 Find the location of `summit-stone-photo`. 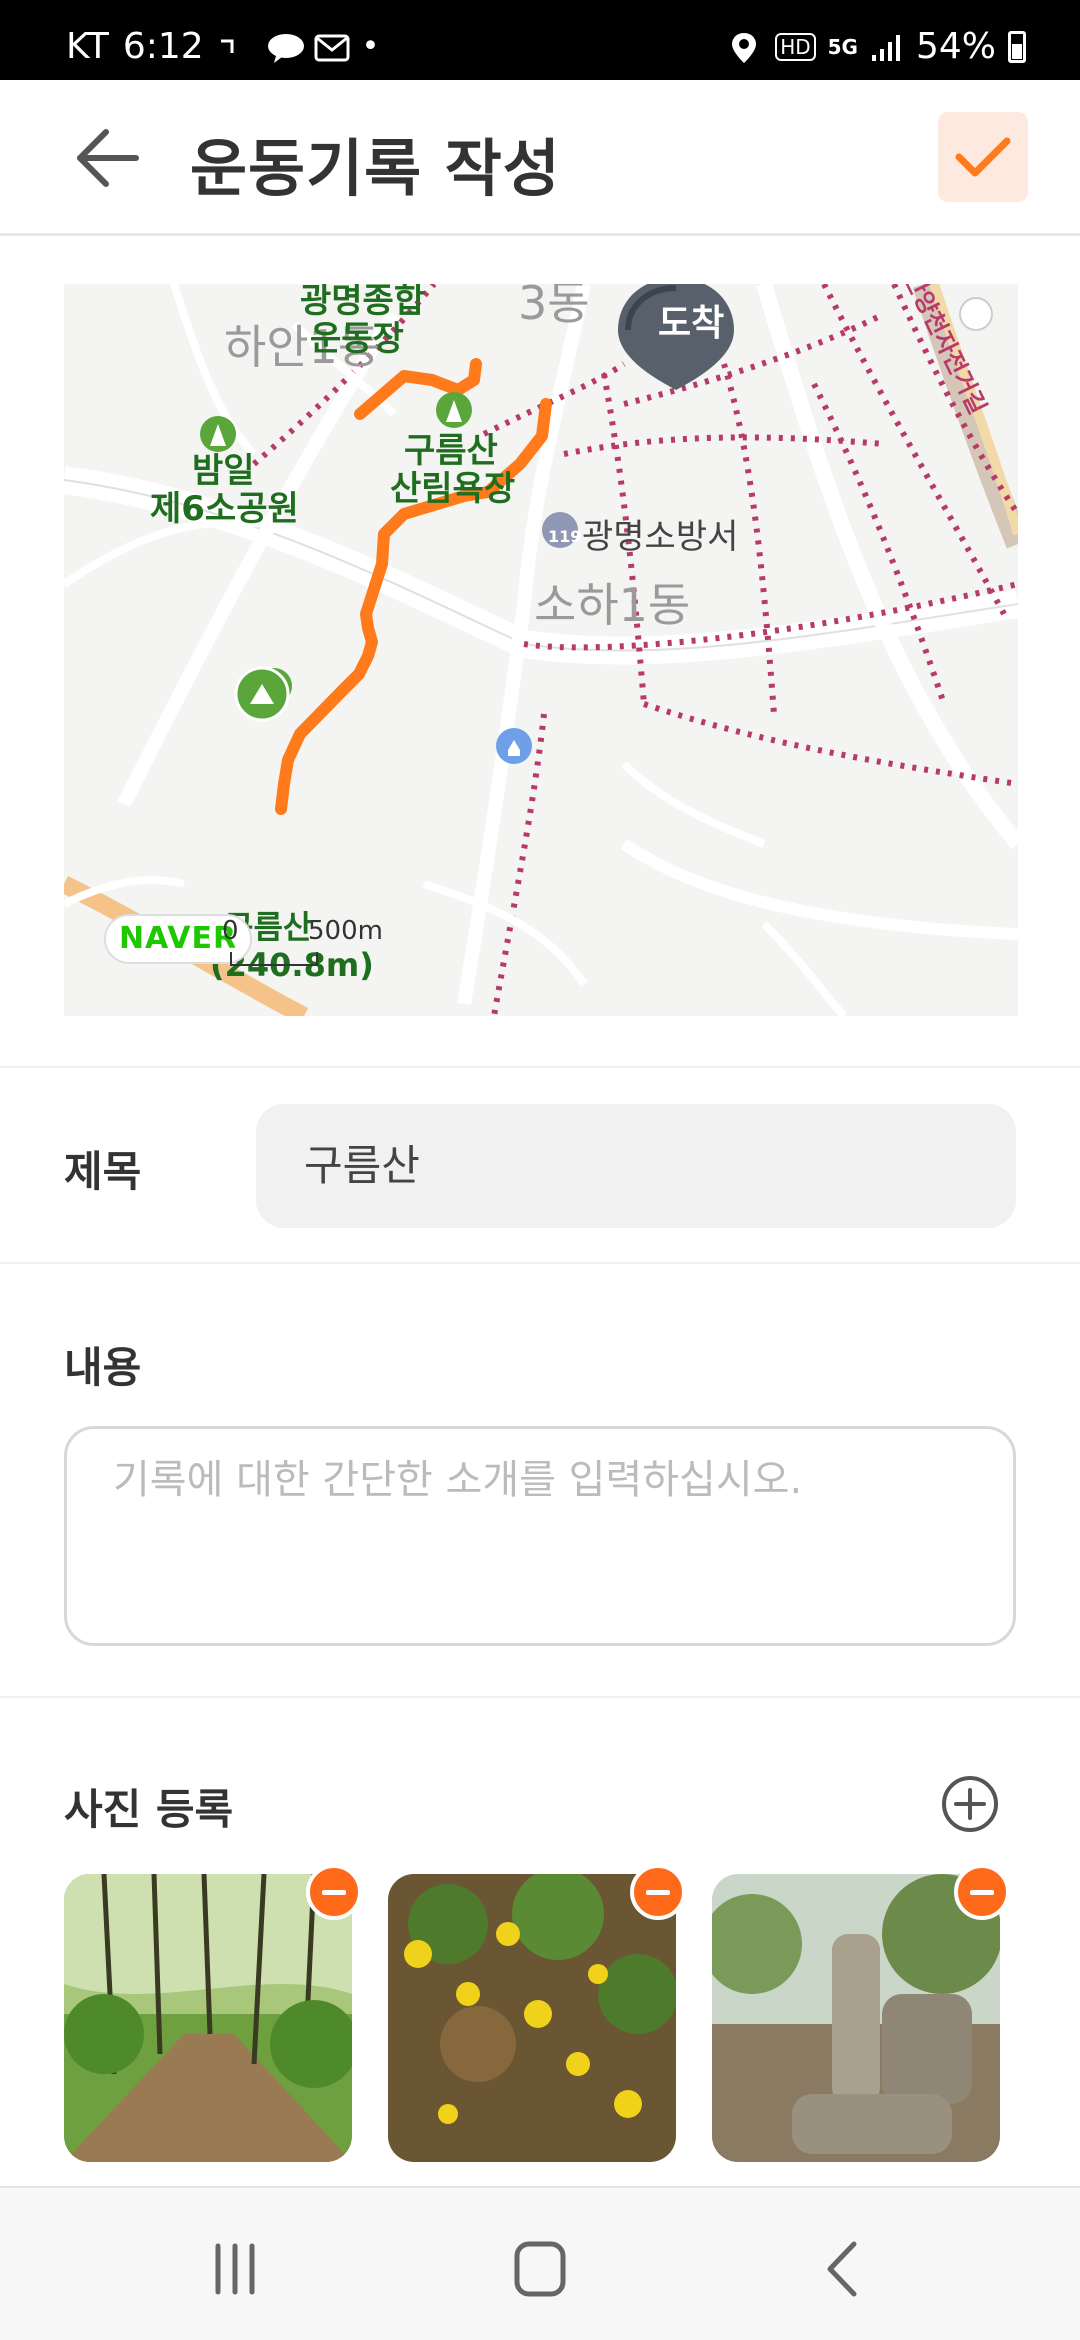

summit-stone-photo is located at coordinates (856, 2018).